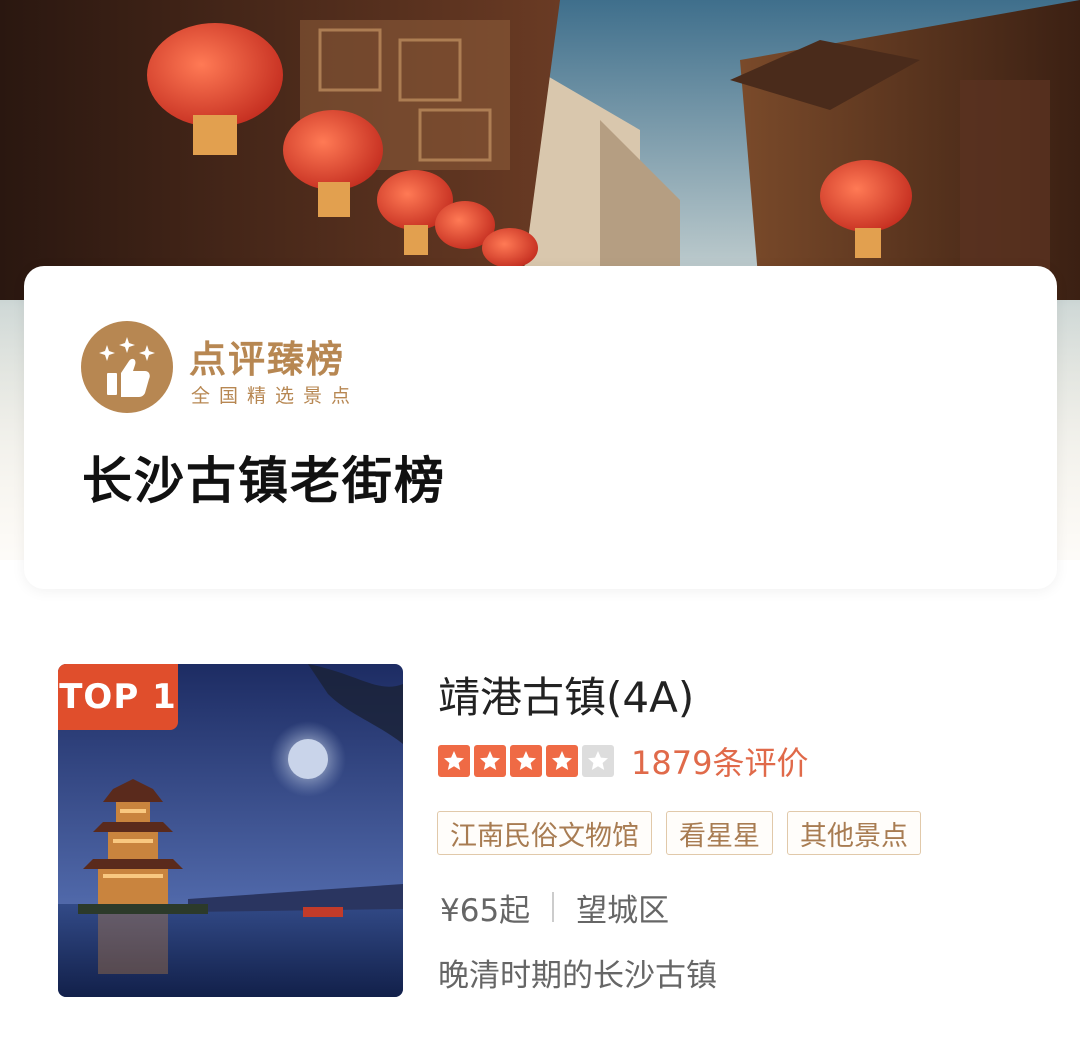 This screenshot has width=1080, height=1051. What do you see at coordinates (623, 762) in the screenshot?
I see `rating-row: 1879条评价` at bounding box center [623, 762].